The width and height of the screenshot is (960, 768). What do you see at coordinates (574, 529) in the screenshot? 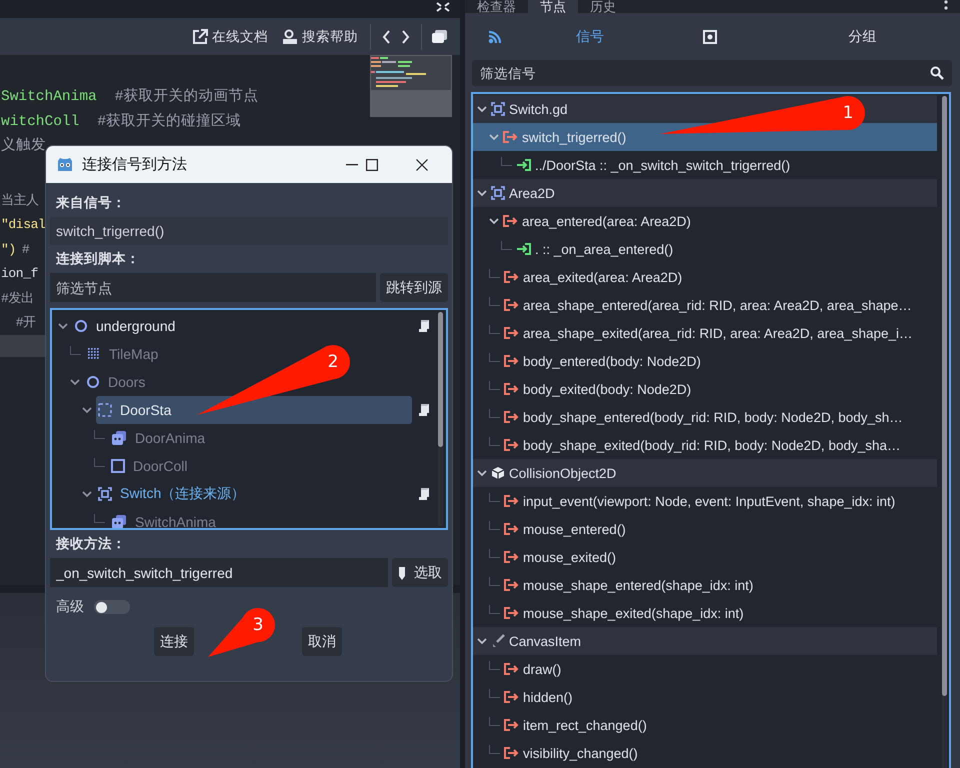
I see `signal-tree-label: mouse_entered()` at bounding box center [574, 529].